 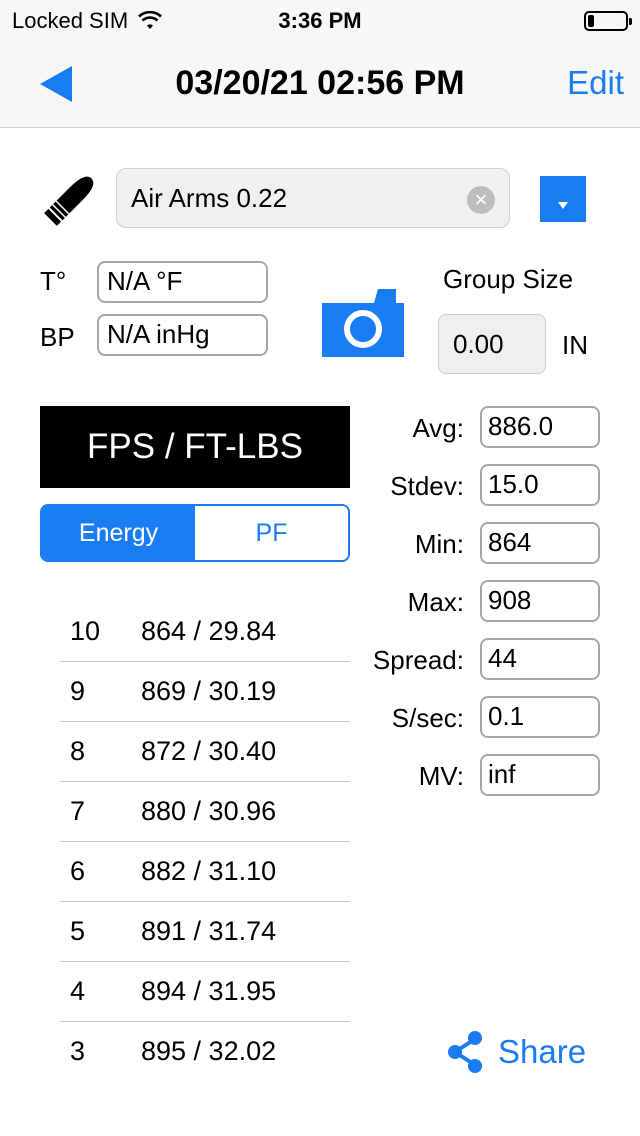 What do you see at coordinates (435, 602) in the screenshot?
I see `stat-label-max: Max:` at bounding box center [435, 602].